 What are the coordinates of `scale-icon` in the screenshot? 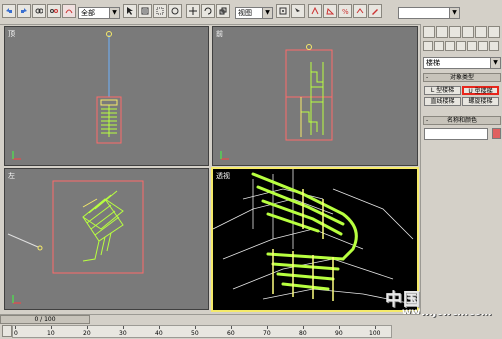 It's located at (223, 11).